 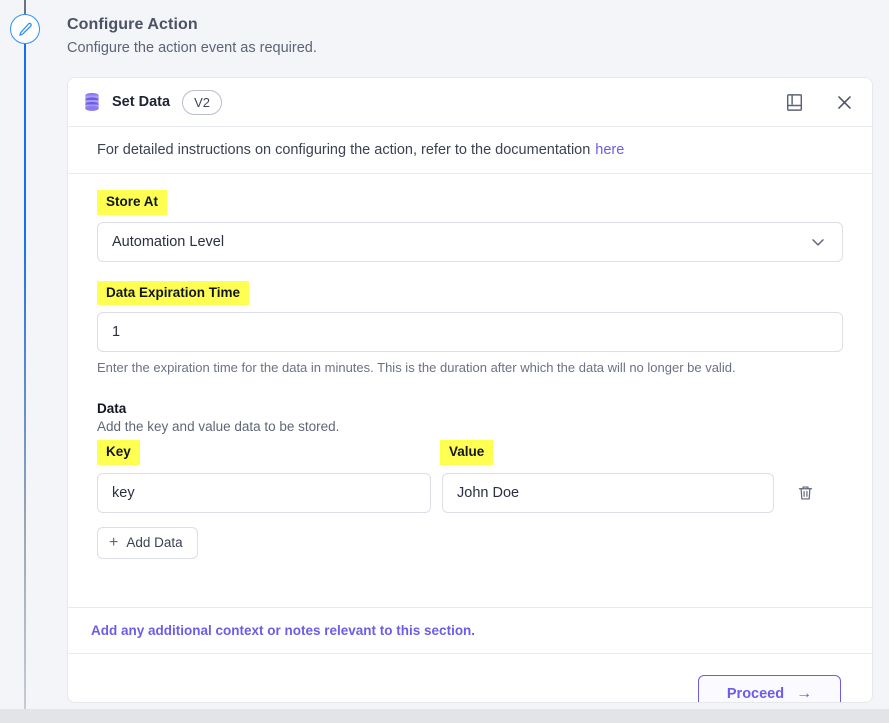 I want to click on pencil-icon, so click(x=25, y=29).